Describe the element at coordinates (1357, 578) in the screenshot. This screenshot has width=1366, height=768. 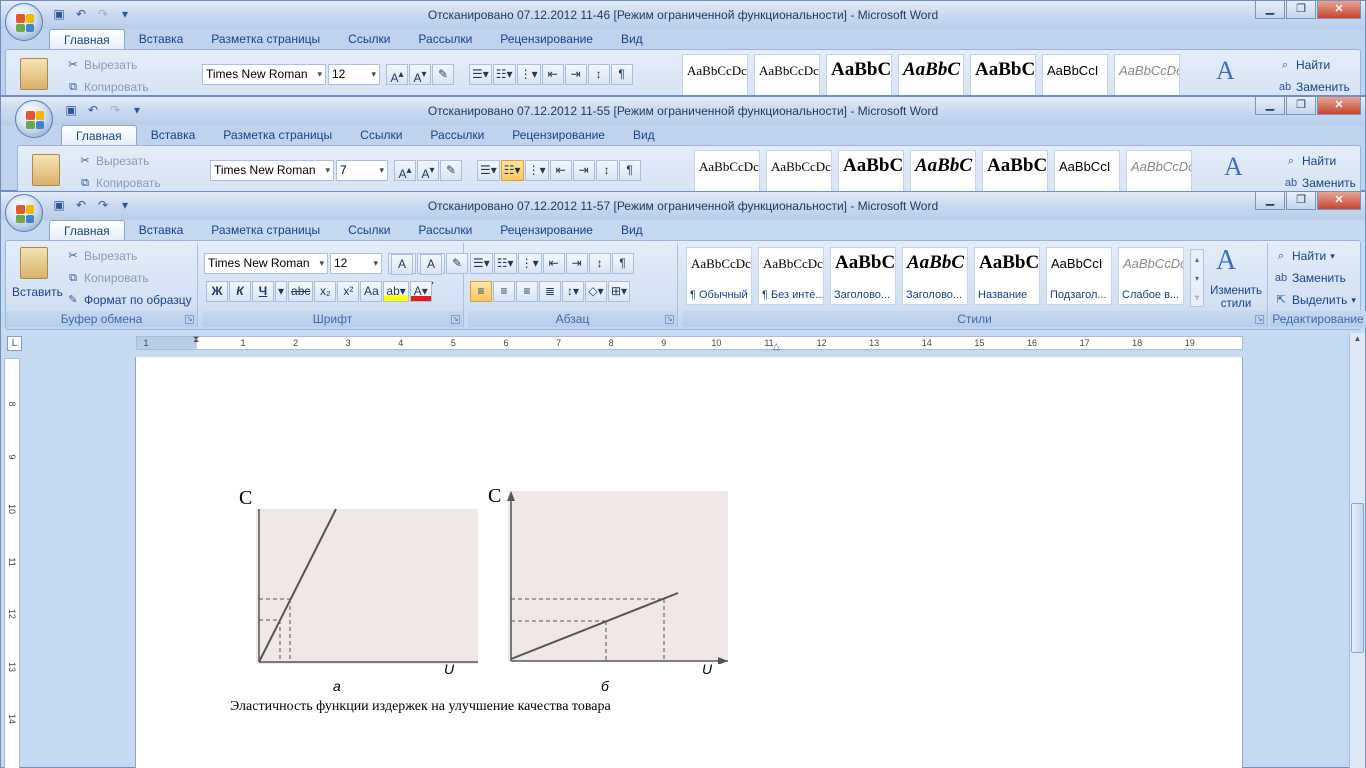
I see `scroll-thumb` at that location.